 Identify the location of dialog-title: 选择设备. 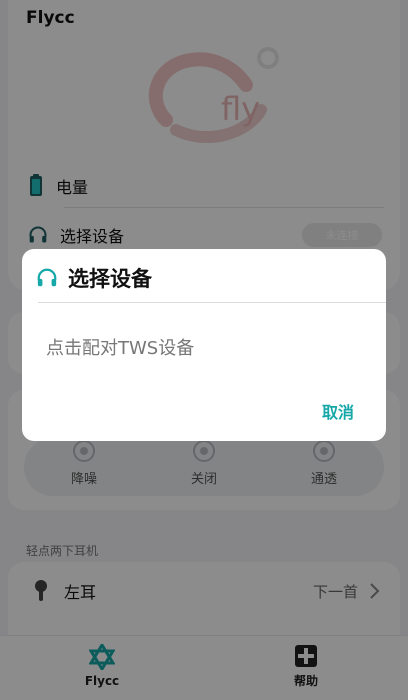
(110, 279).